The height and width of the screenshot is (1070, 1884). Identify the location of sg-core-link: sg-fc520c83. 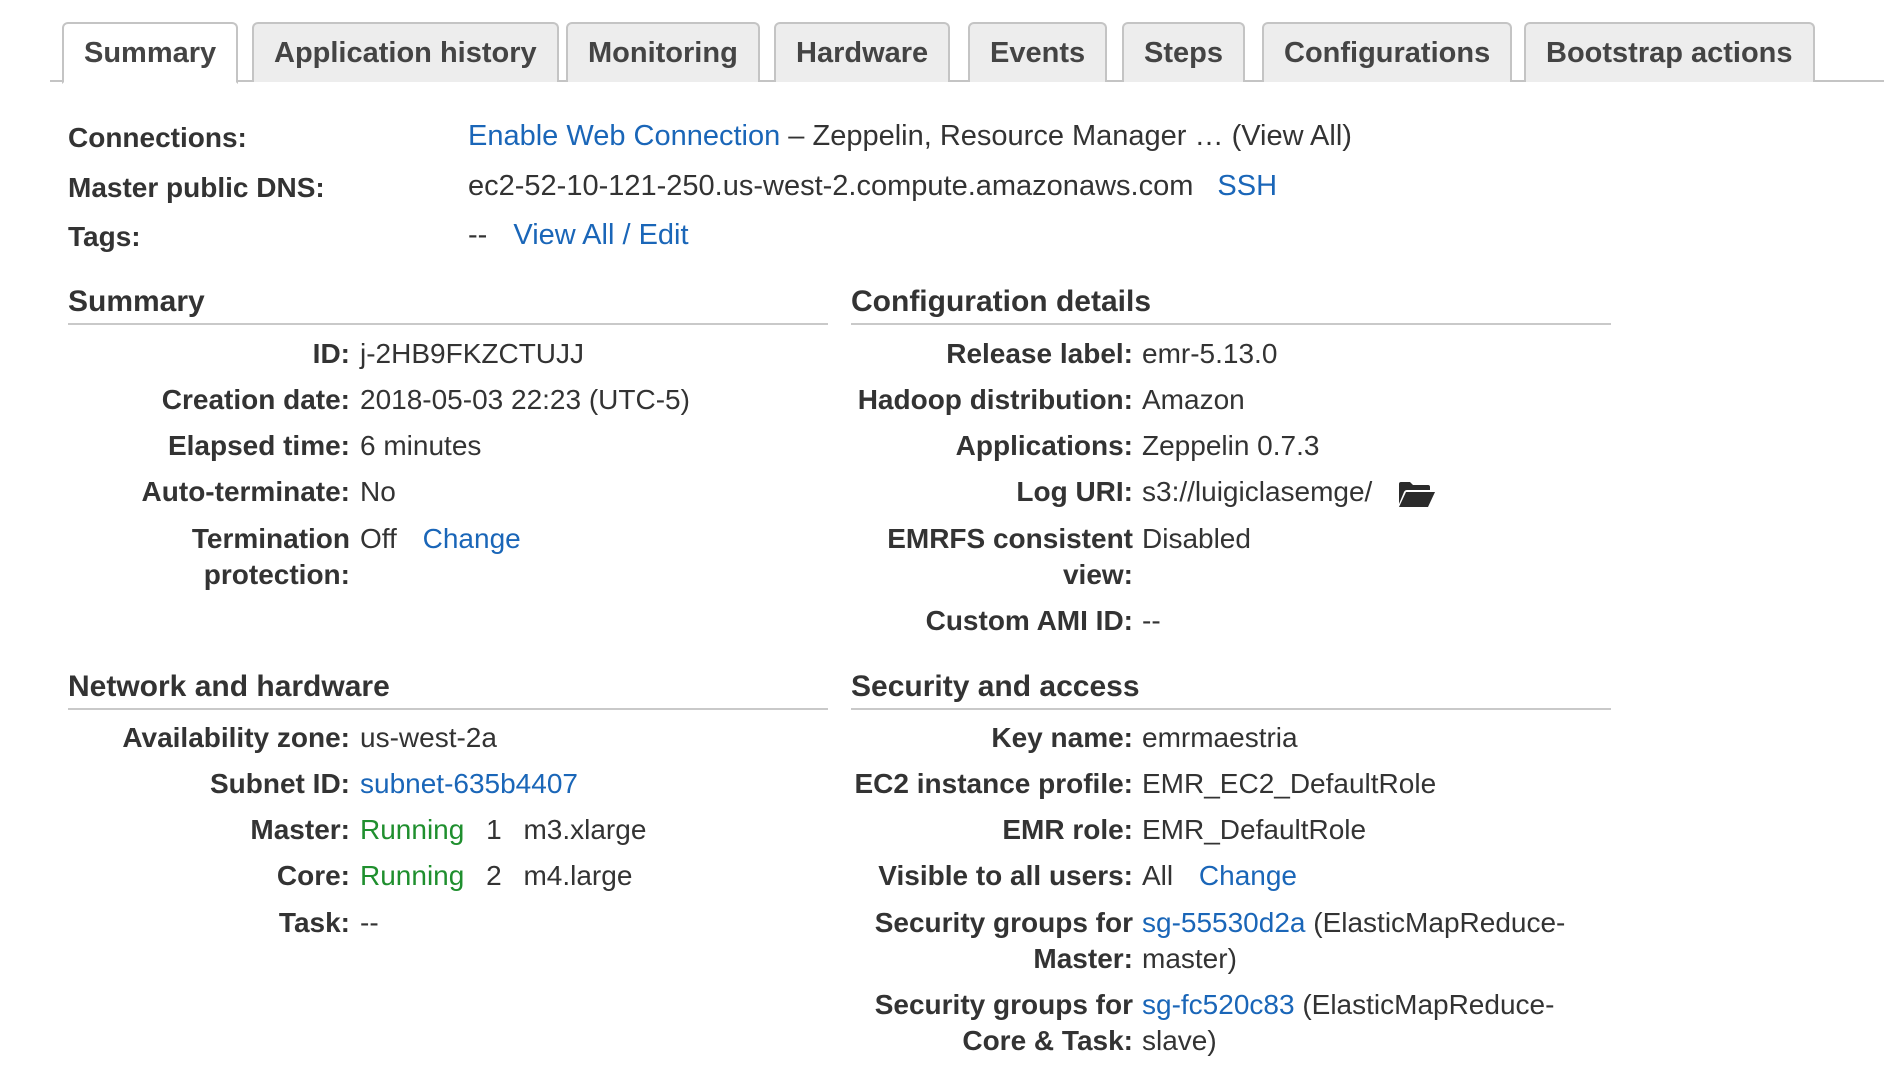
(1218, 1004).